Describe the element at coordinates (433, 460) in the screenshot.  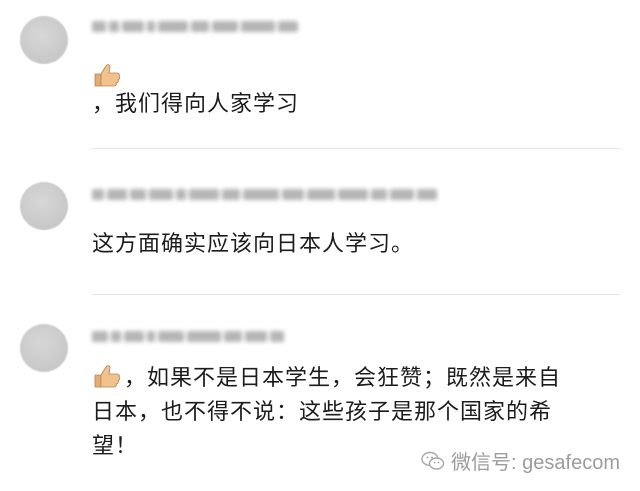
I see `wechat-icon` at that location.